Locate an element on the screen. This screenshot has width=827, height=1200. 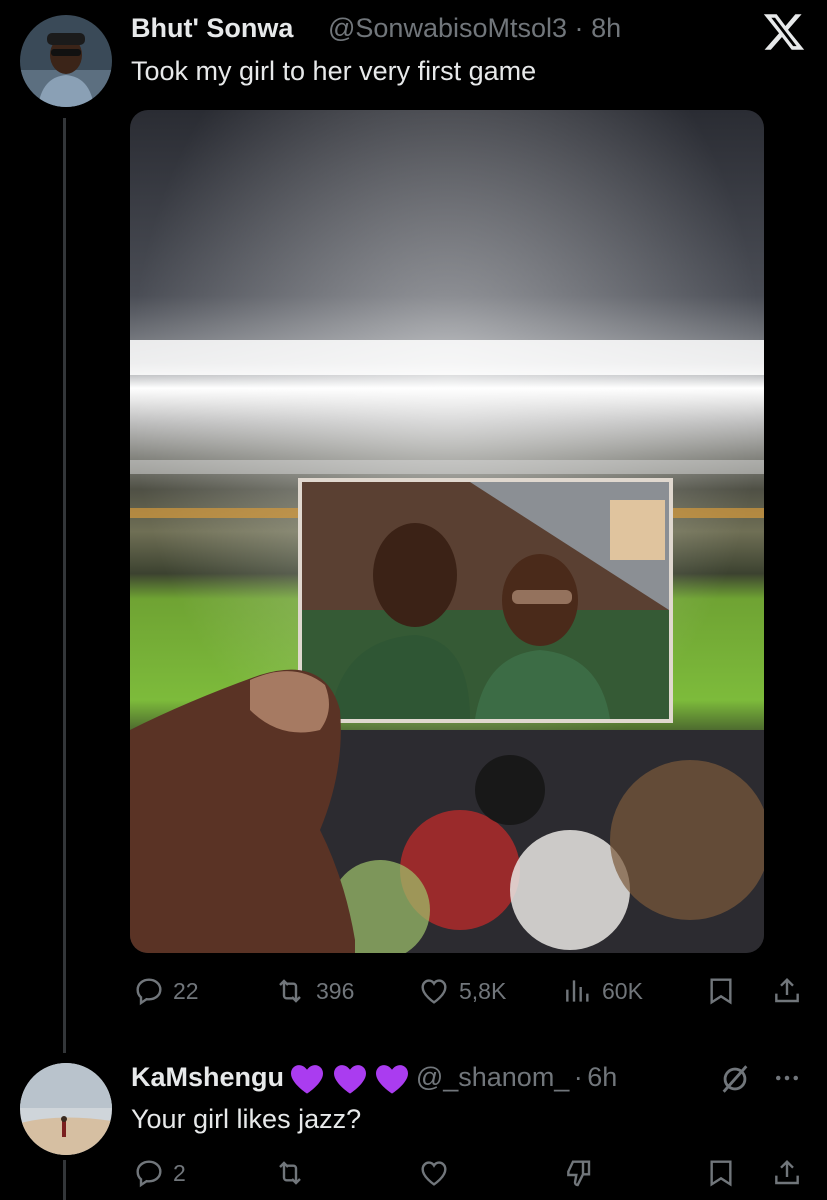
more-icon is located at coordinates (787, 1080).